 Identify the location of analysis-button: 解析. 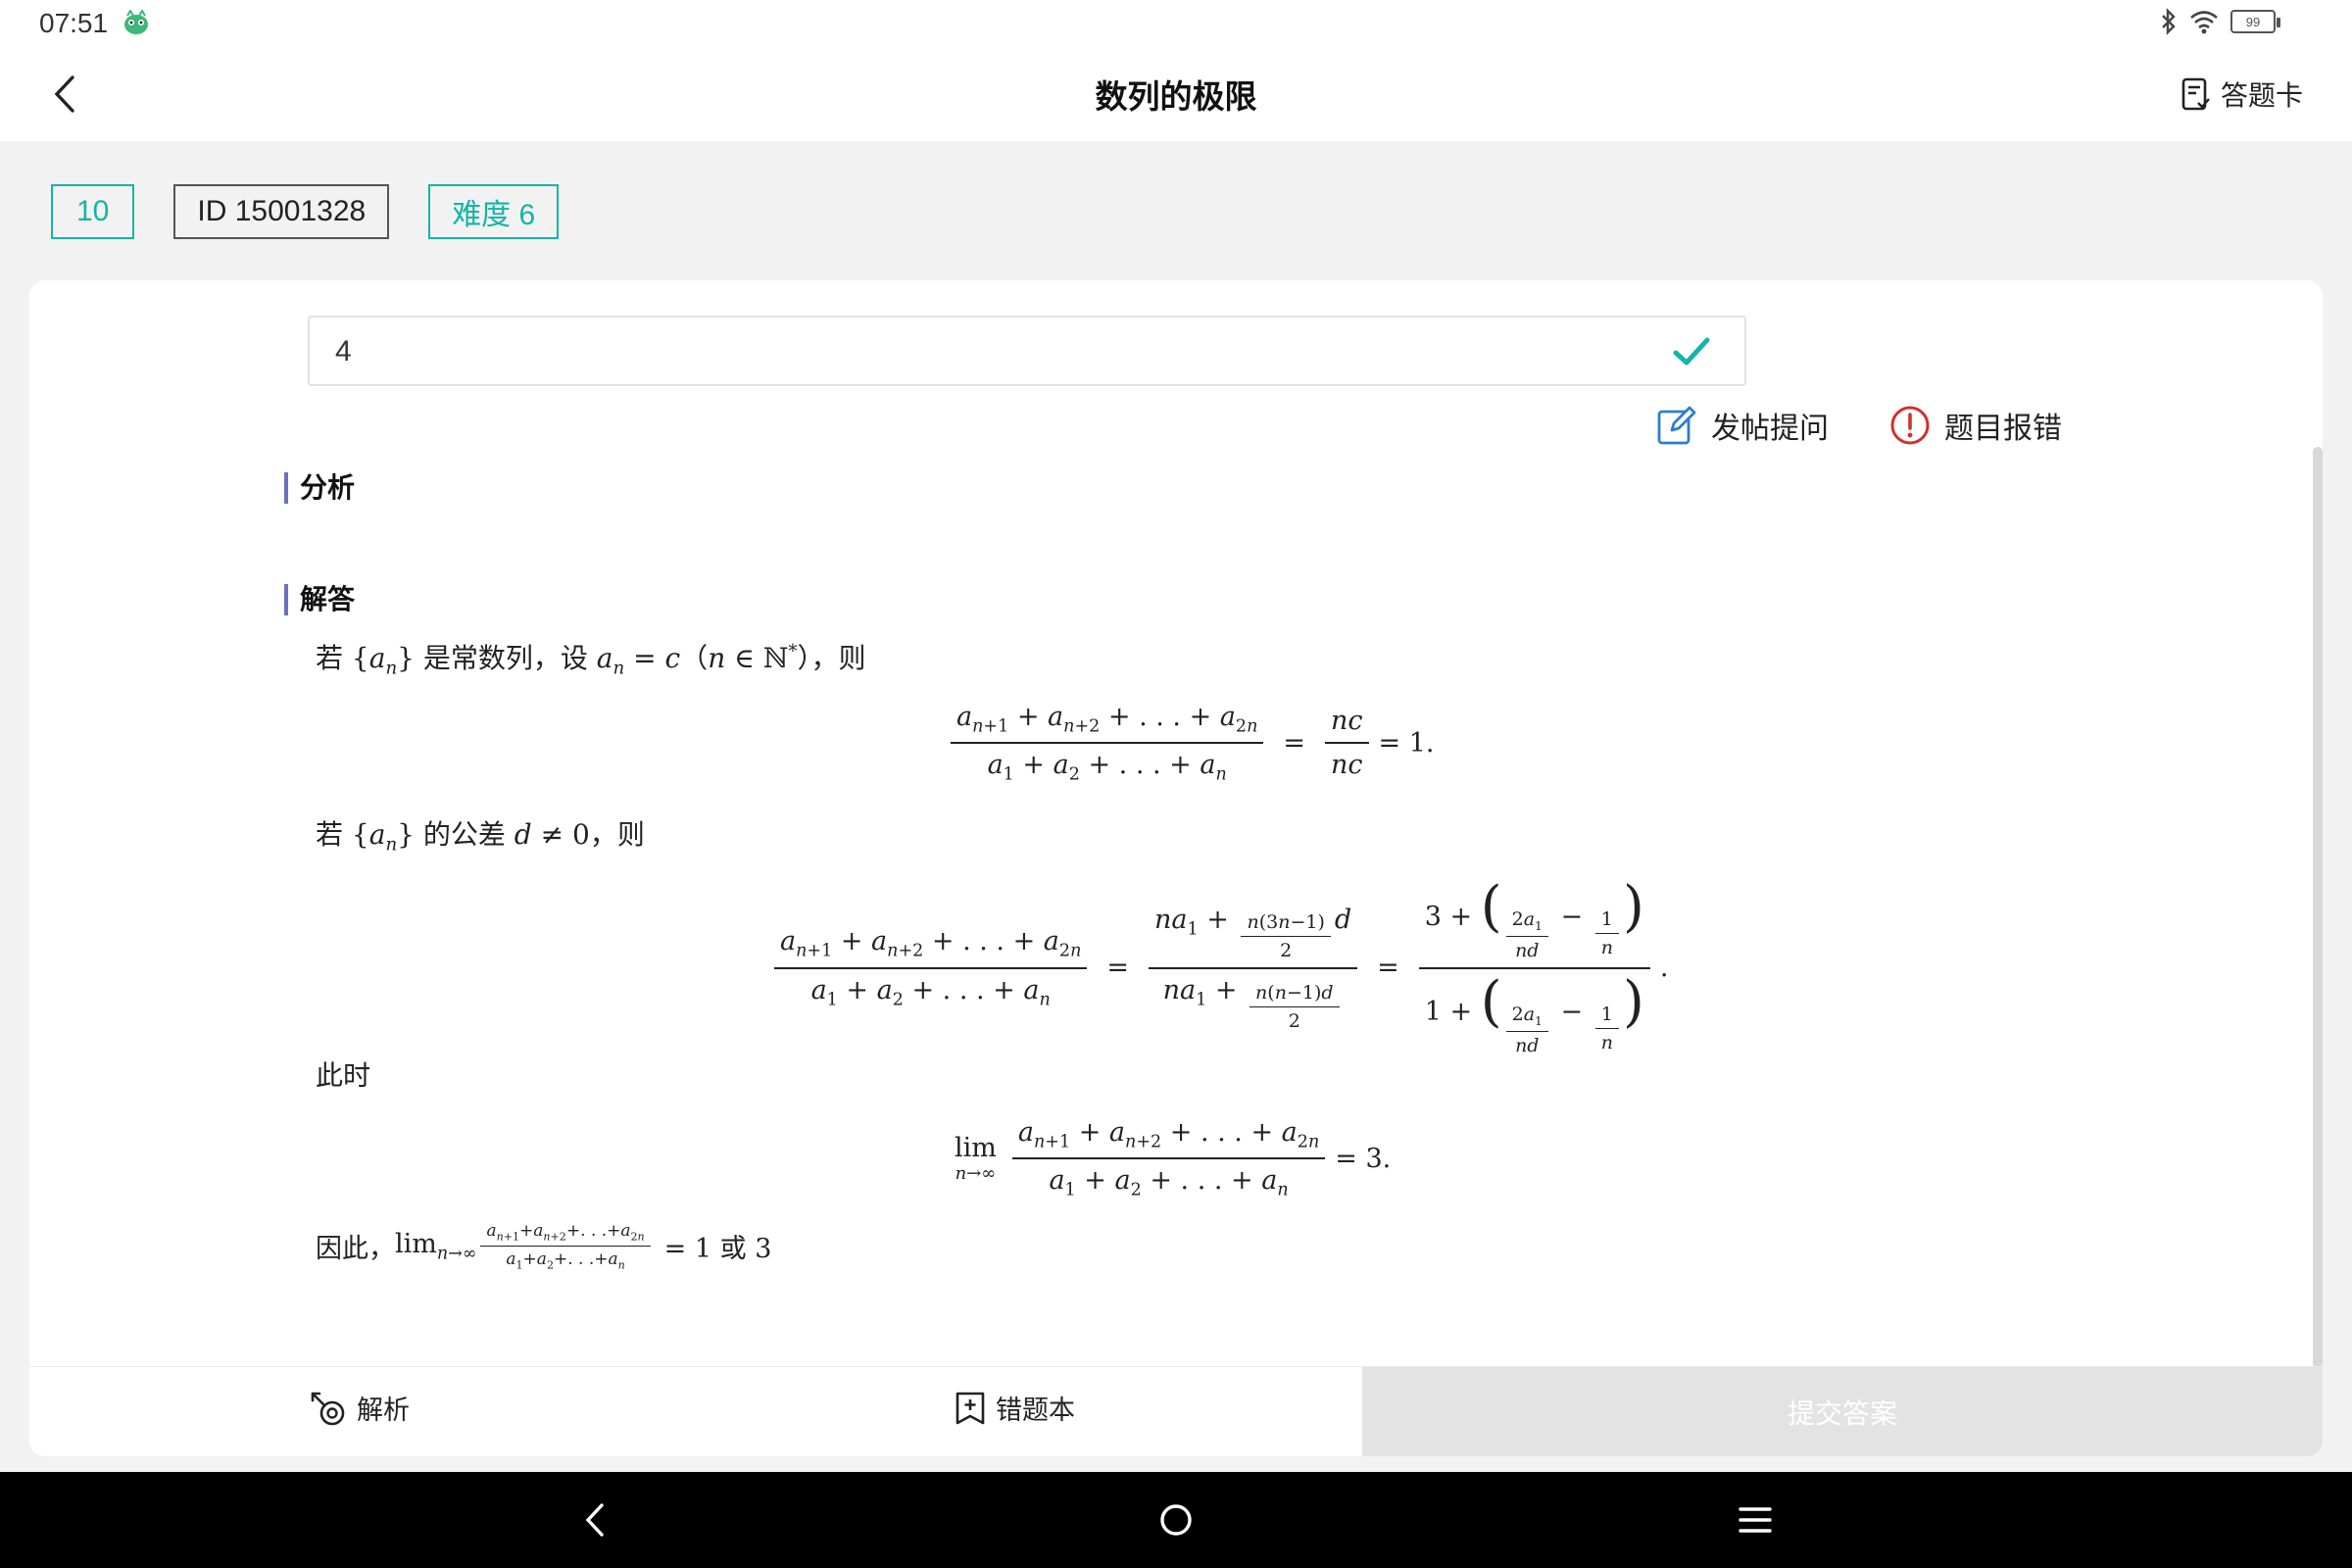
(360, 1408).